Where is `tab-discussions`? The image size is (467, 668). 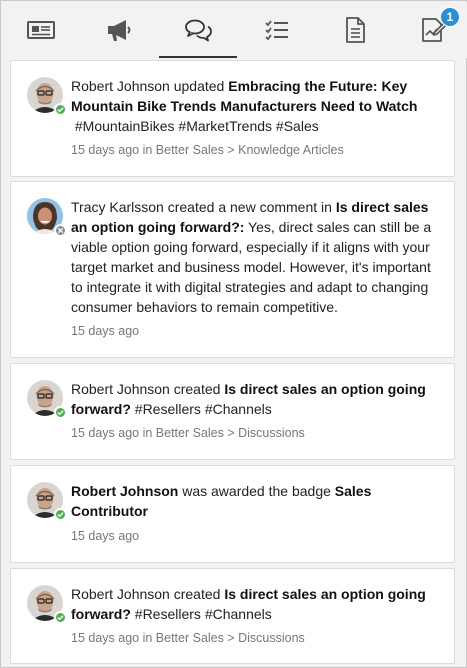 tab-discussions is located at coordinates (198, 30).